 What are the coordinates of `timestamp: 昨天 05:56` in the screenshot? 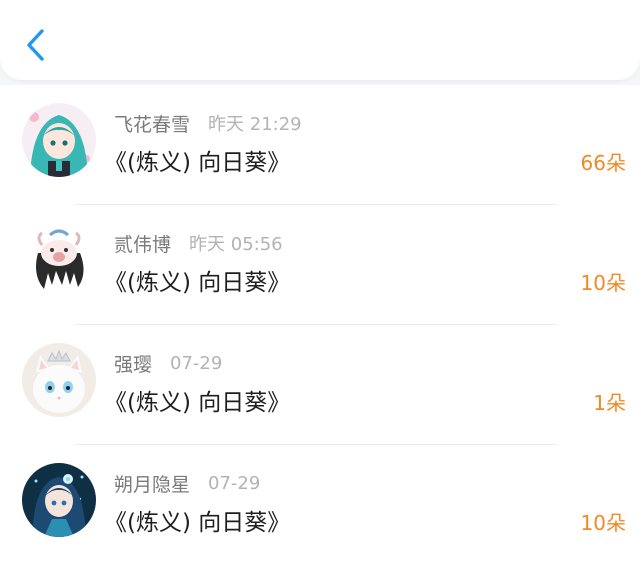 It's located at (236, 244).